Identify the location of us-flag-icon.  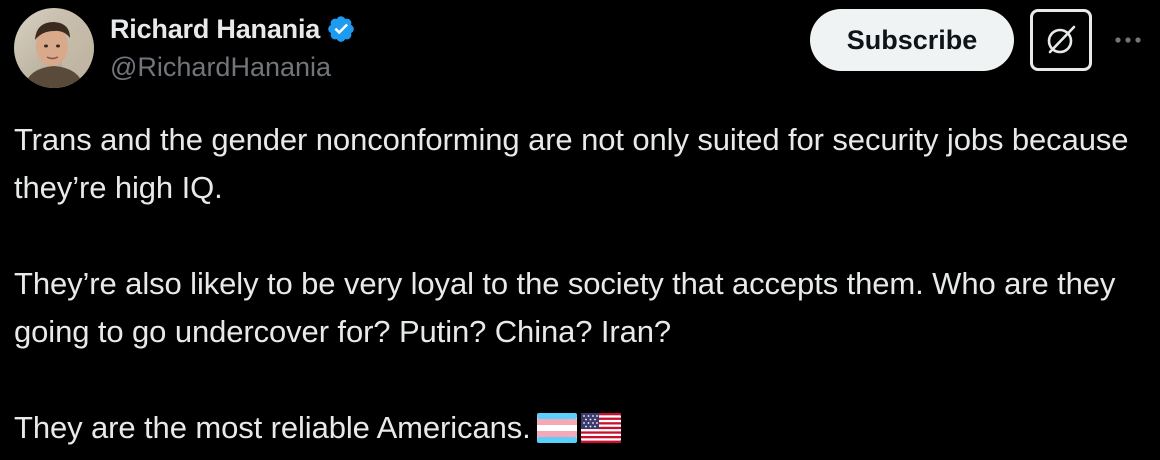
(600, 433).